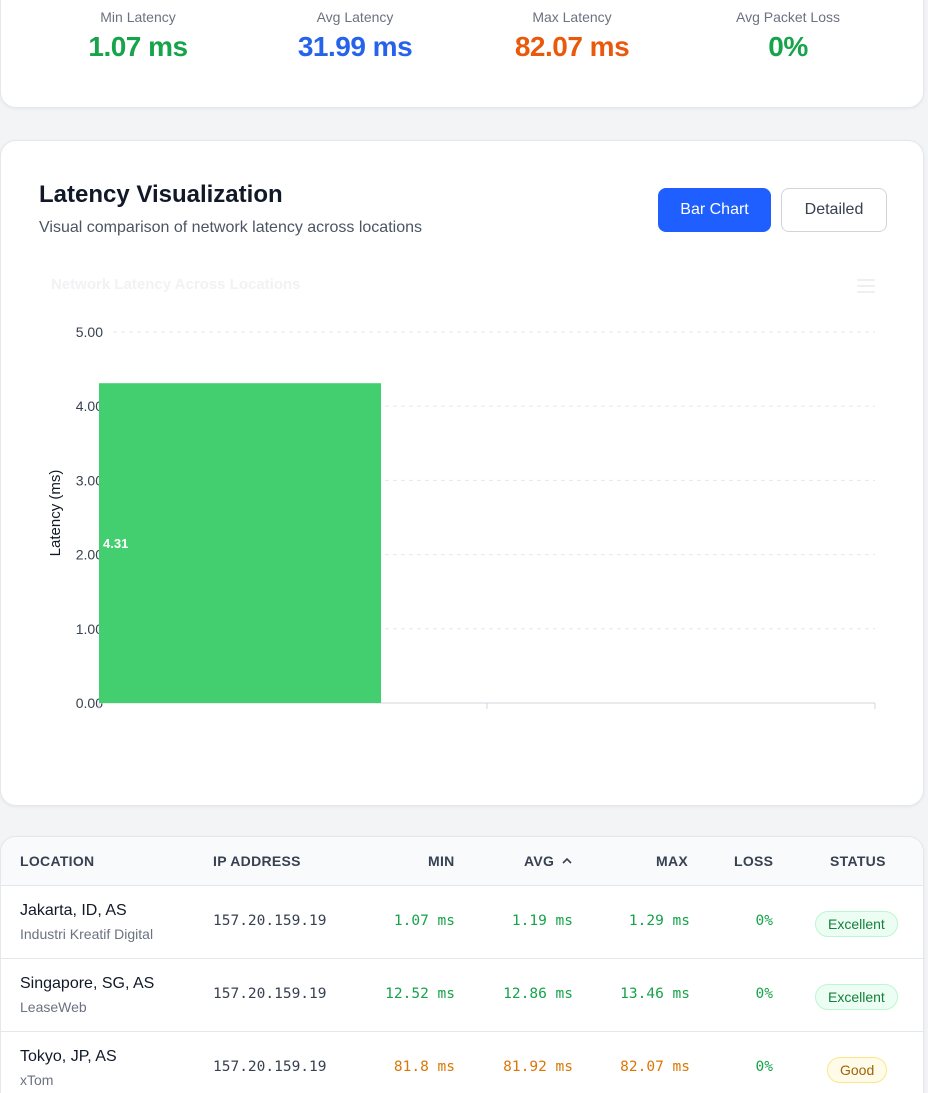  I want to click on stat-label: Max Latency, so click(572, 17).